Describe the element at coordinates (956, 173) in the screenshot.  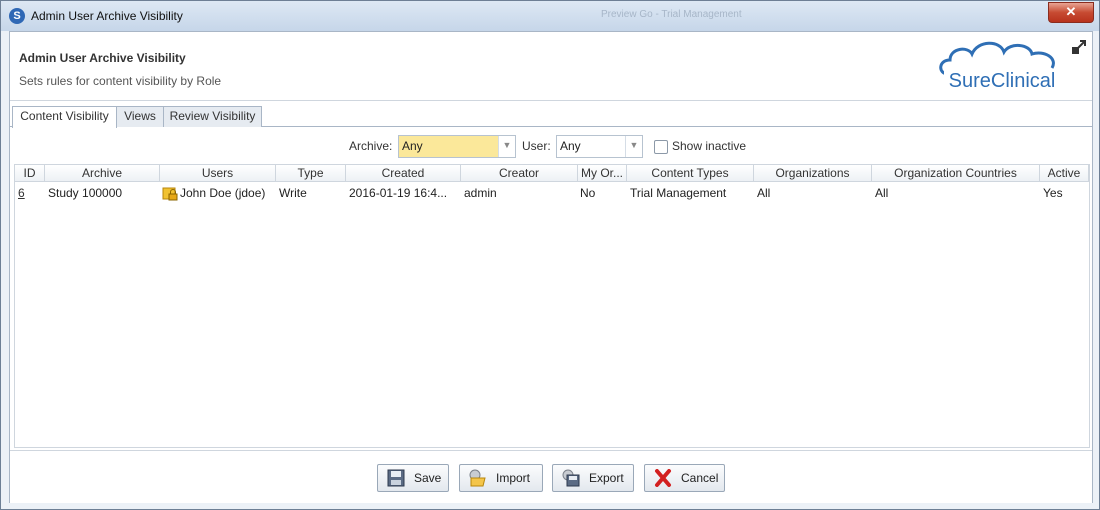
I see `column-header-organization-countries: Organization Countries` at that location.